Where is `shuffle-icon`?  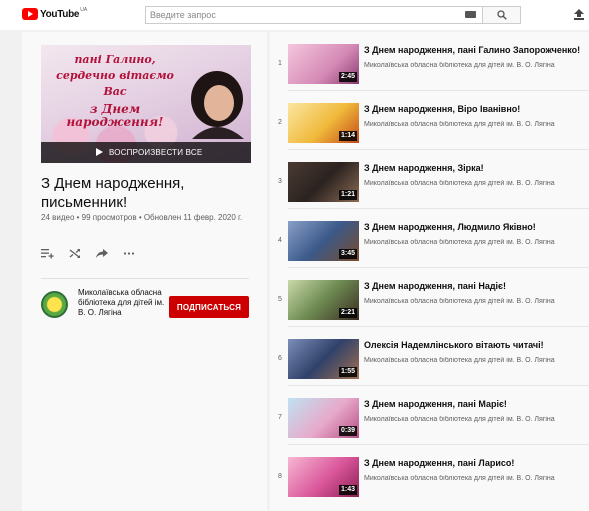 shuffle-icon is located at coordinates (74, 253).